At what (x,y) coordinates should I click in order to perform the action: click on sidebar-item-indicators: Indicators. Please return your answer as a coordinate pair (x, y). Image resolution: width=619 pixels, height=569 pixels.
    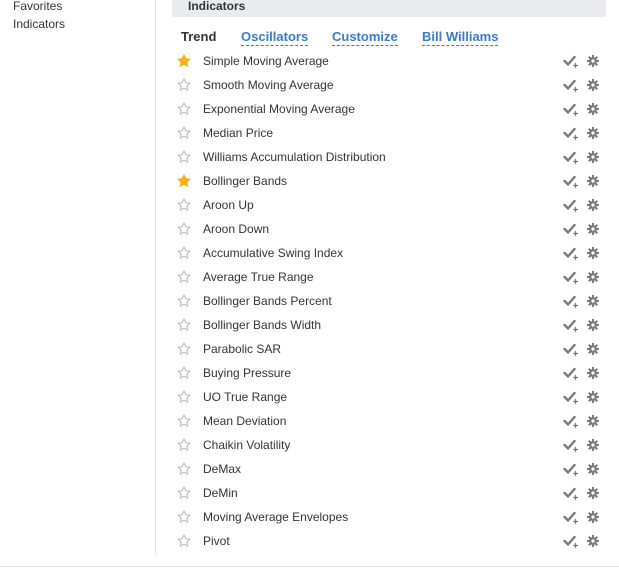
    Looking at the image, I should click on (39, 24).